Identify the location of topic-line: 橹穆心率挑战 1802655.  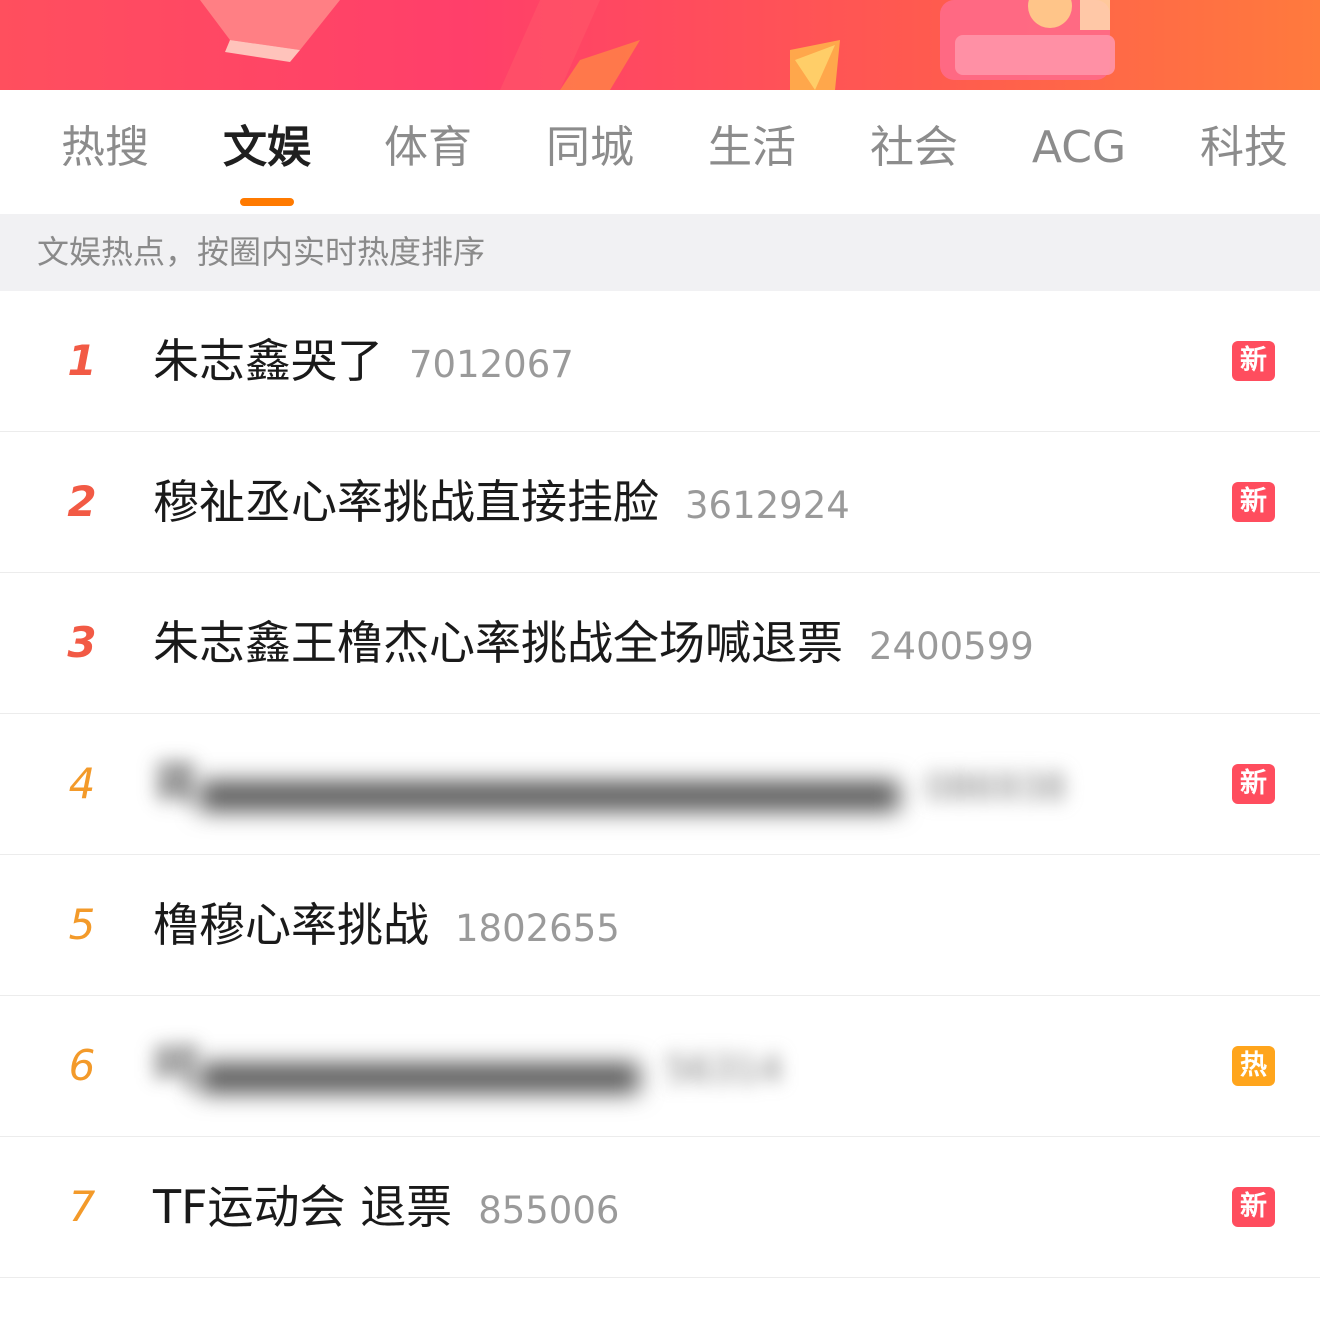
(386, 925).